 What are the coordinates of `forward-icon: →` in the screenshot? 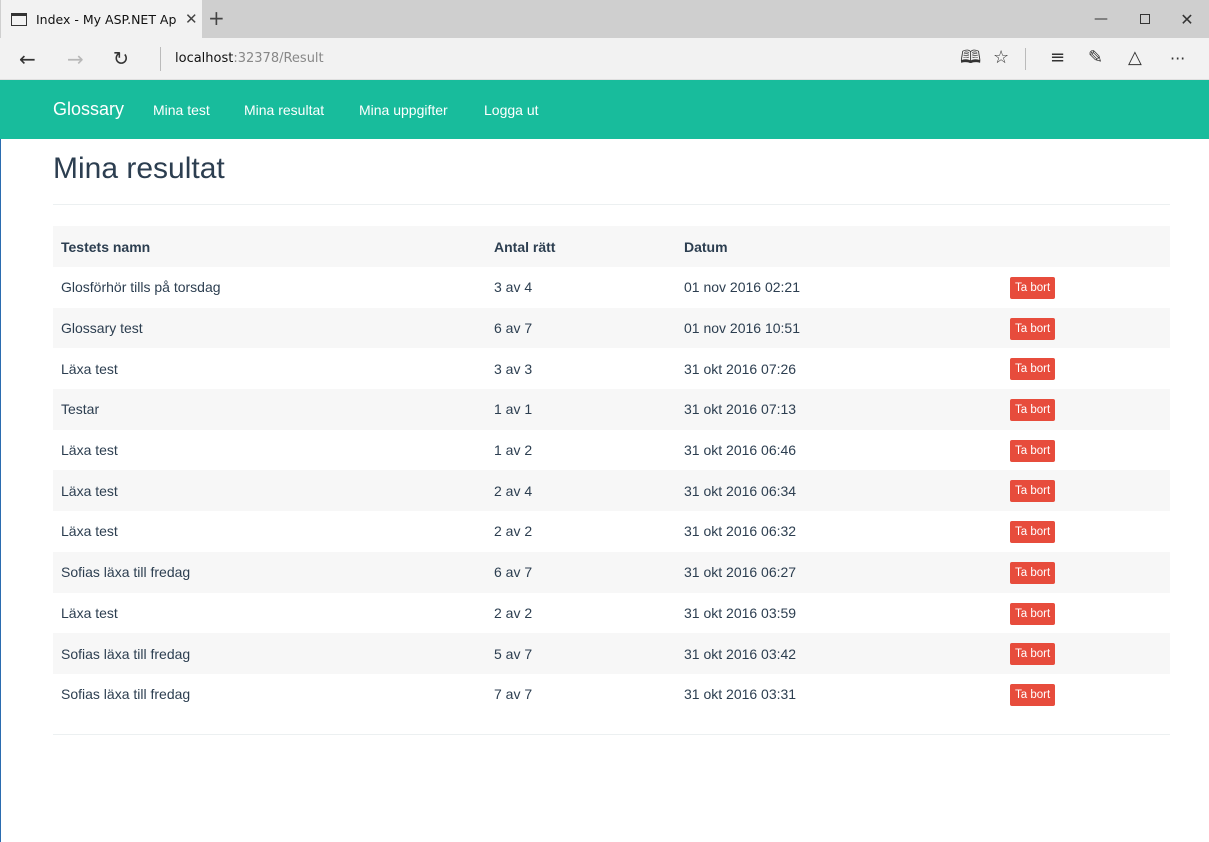 It's located at (75, 59).